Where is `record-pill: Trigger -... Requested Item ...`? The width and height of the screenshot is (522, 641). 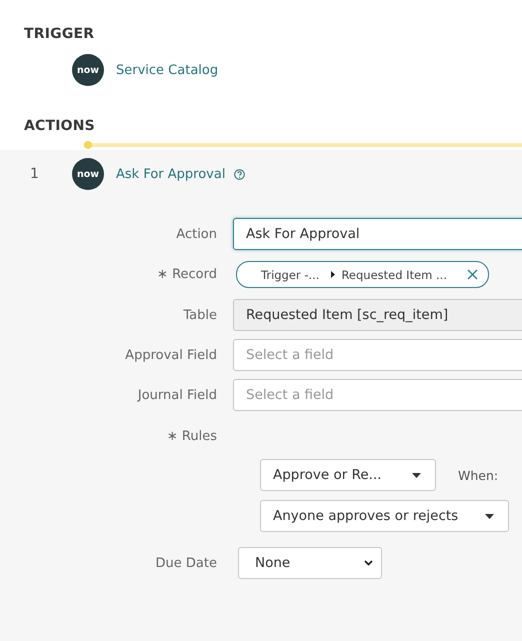 record-pill: Trigger -... Requested Item ... is located at coordinates (362, 274).